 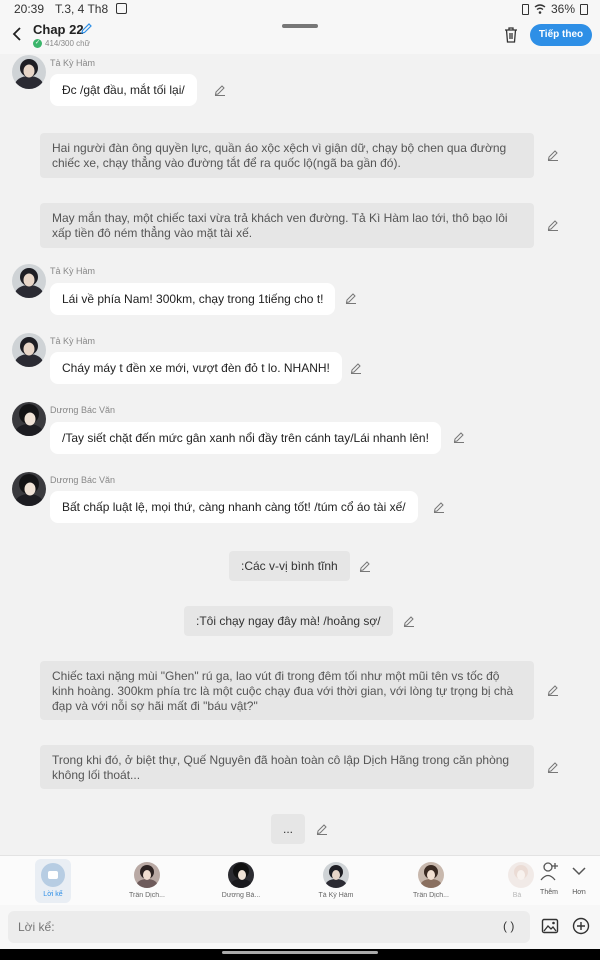 What do you see at coordinates (549, 892) in the screenshot?
I see `add-label: Thêm` at bounding box center [549, 892].